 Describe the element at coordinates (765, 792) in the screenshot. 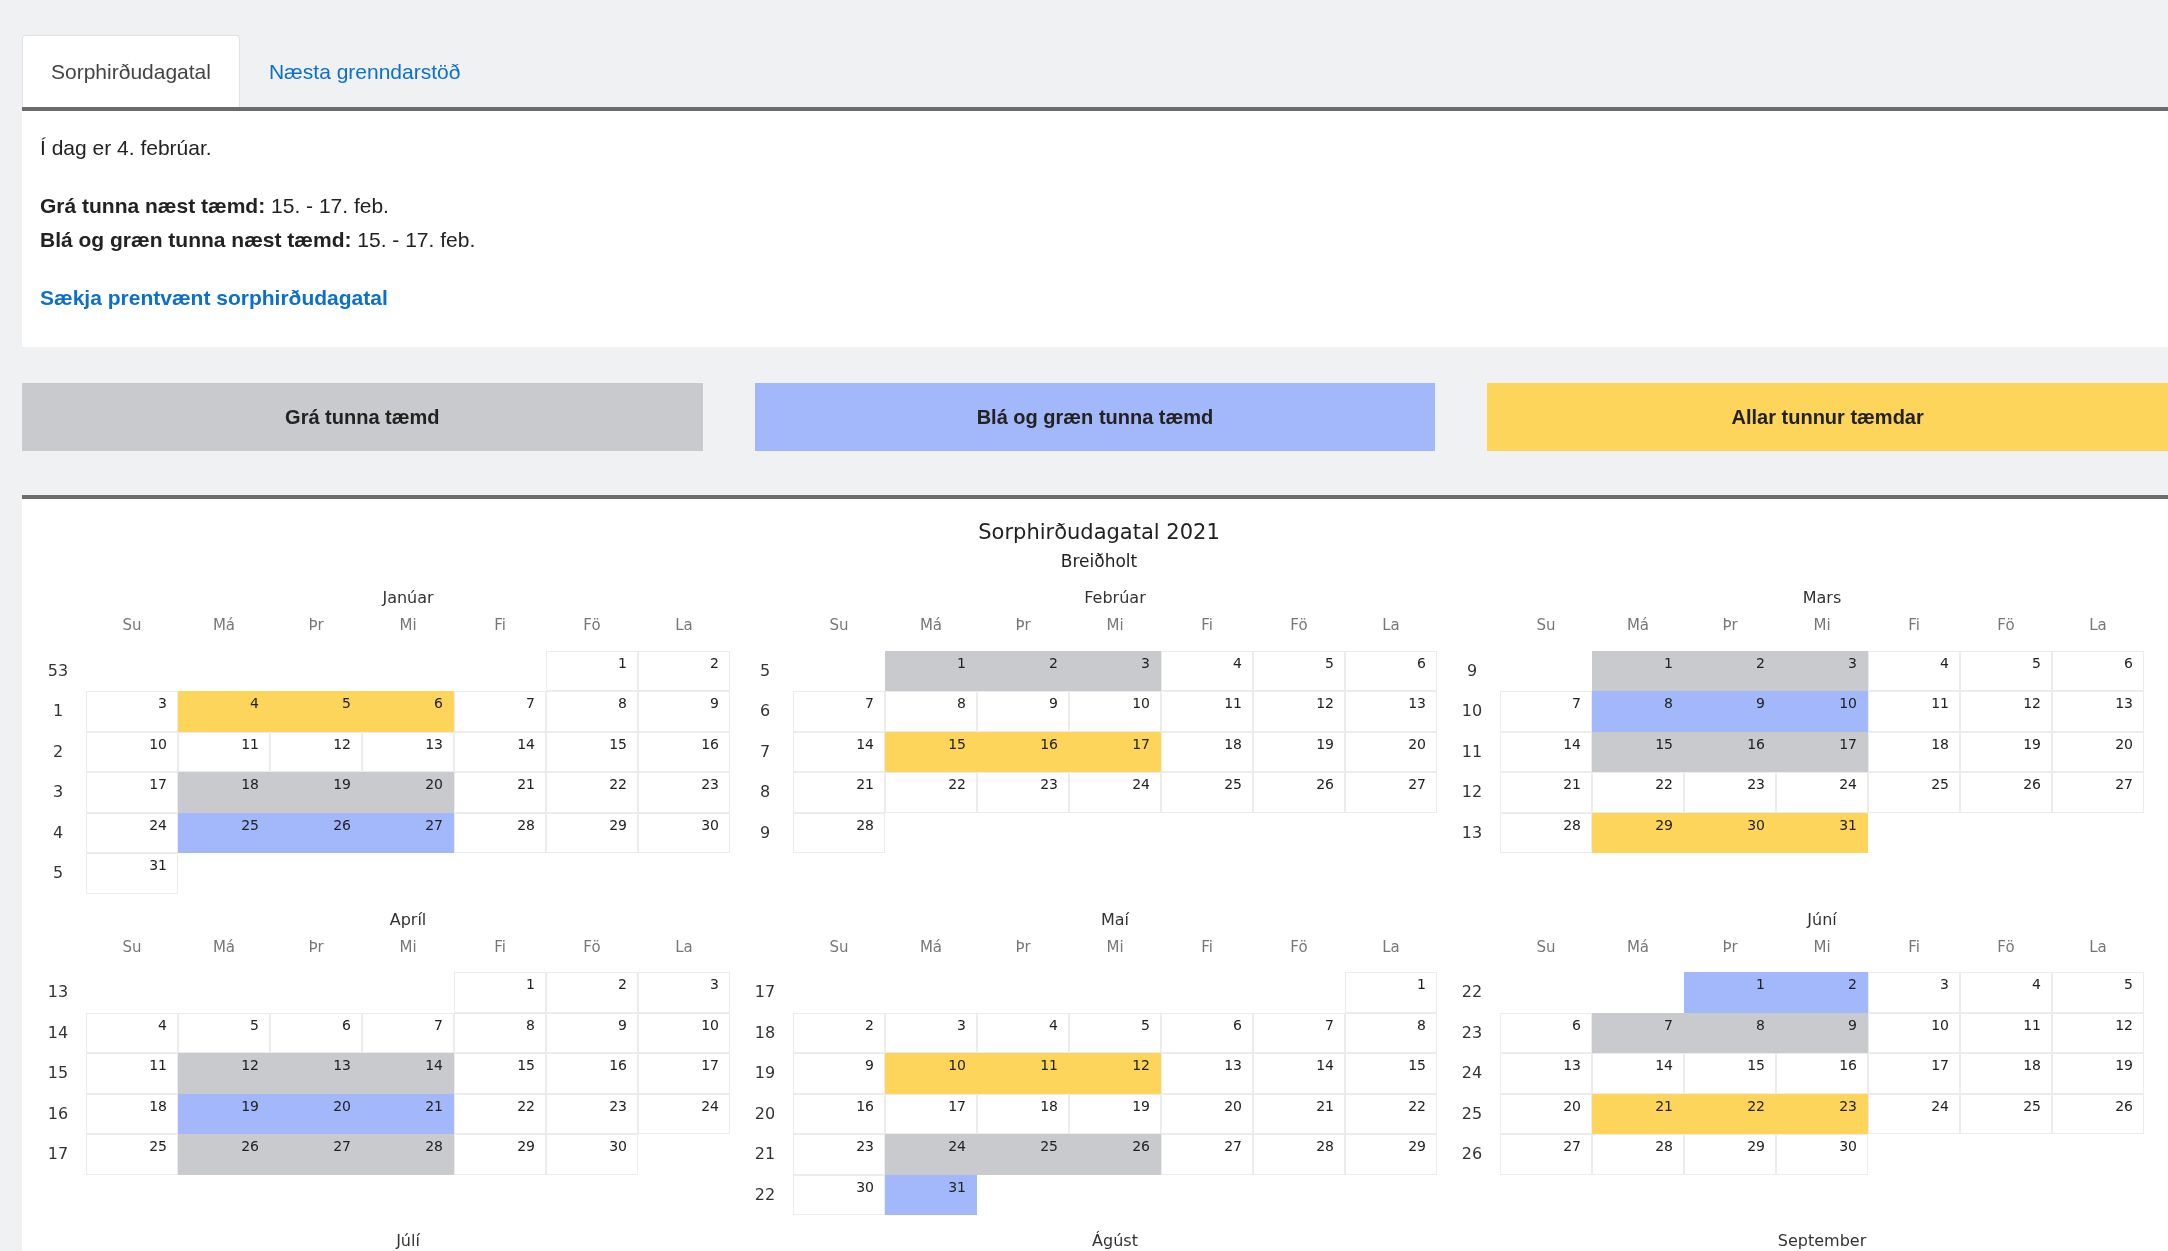

I see `week-number: 8` at that location.